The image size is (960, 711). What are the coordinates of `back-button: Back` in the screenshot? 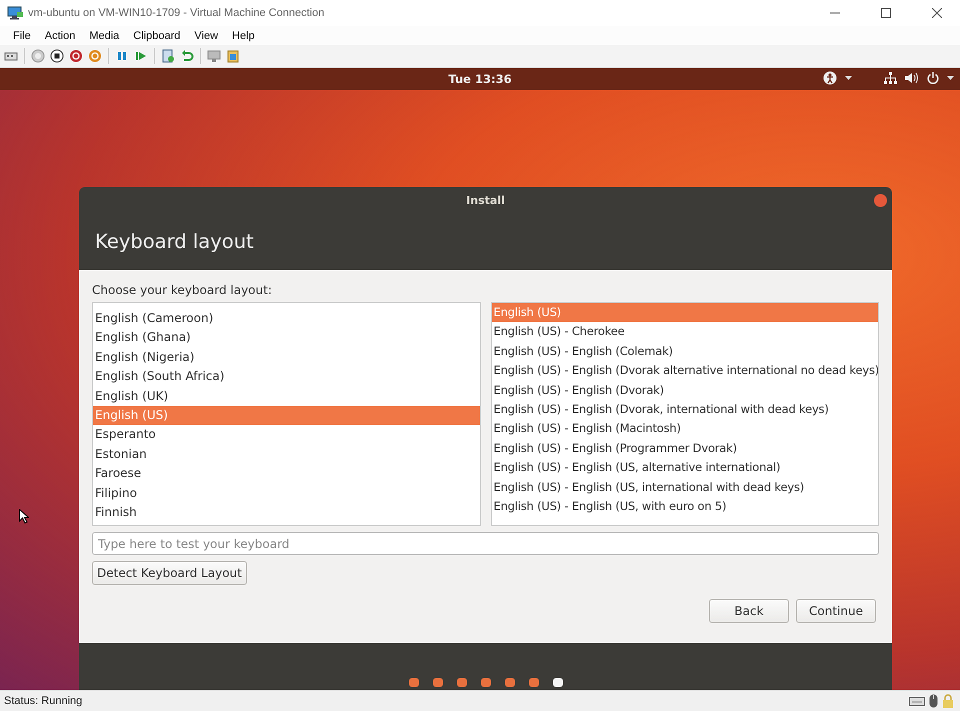 It's located at (749, 611).